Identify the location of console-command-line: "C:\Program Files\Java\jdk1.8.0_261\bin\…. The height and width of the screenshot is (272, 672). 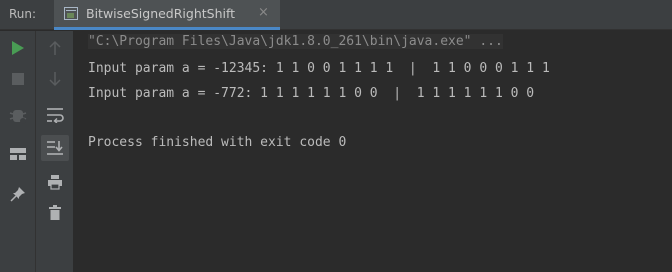
(295, 41).